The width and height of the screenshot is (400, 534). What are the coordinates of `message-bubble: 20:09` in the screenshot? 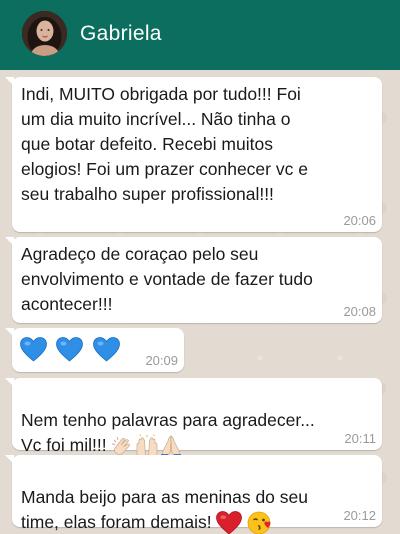 It's located at (94, 350).